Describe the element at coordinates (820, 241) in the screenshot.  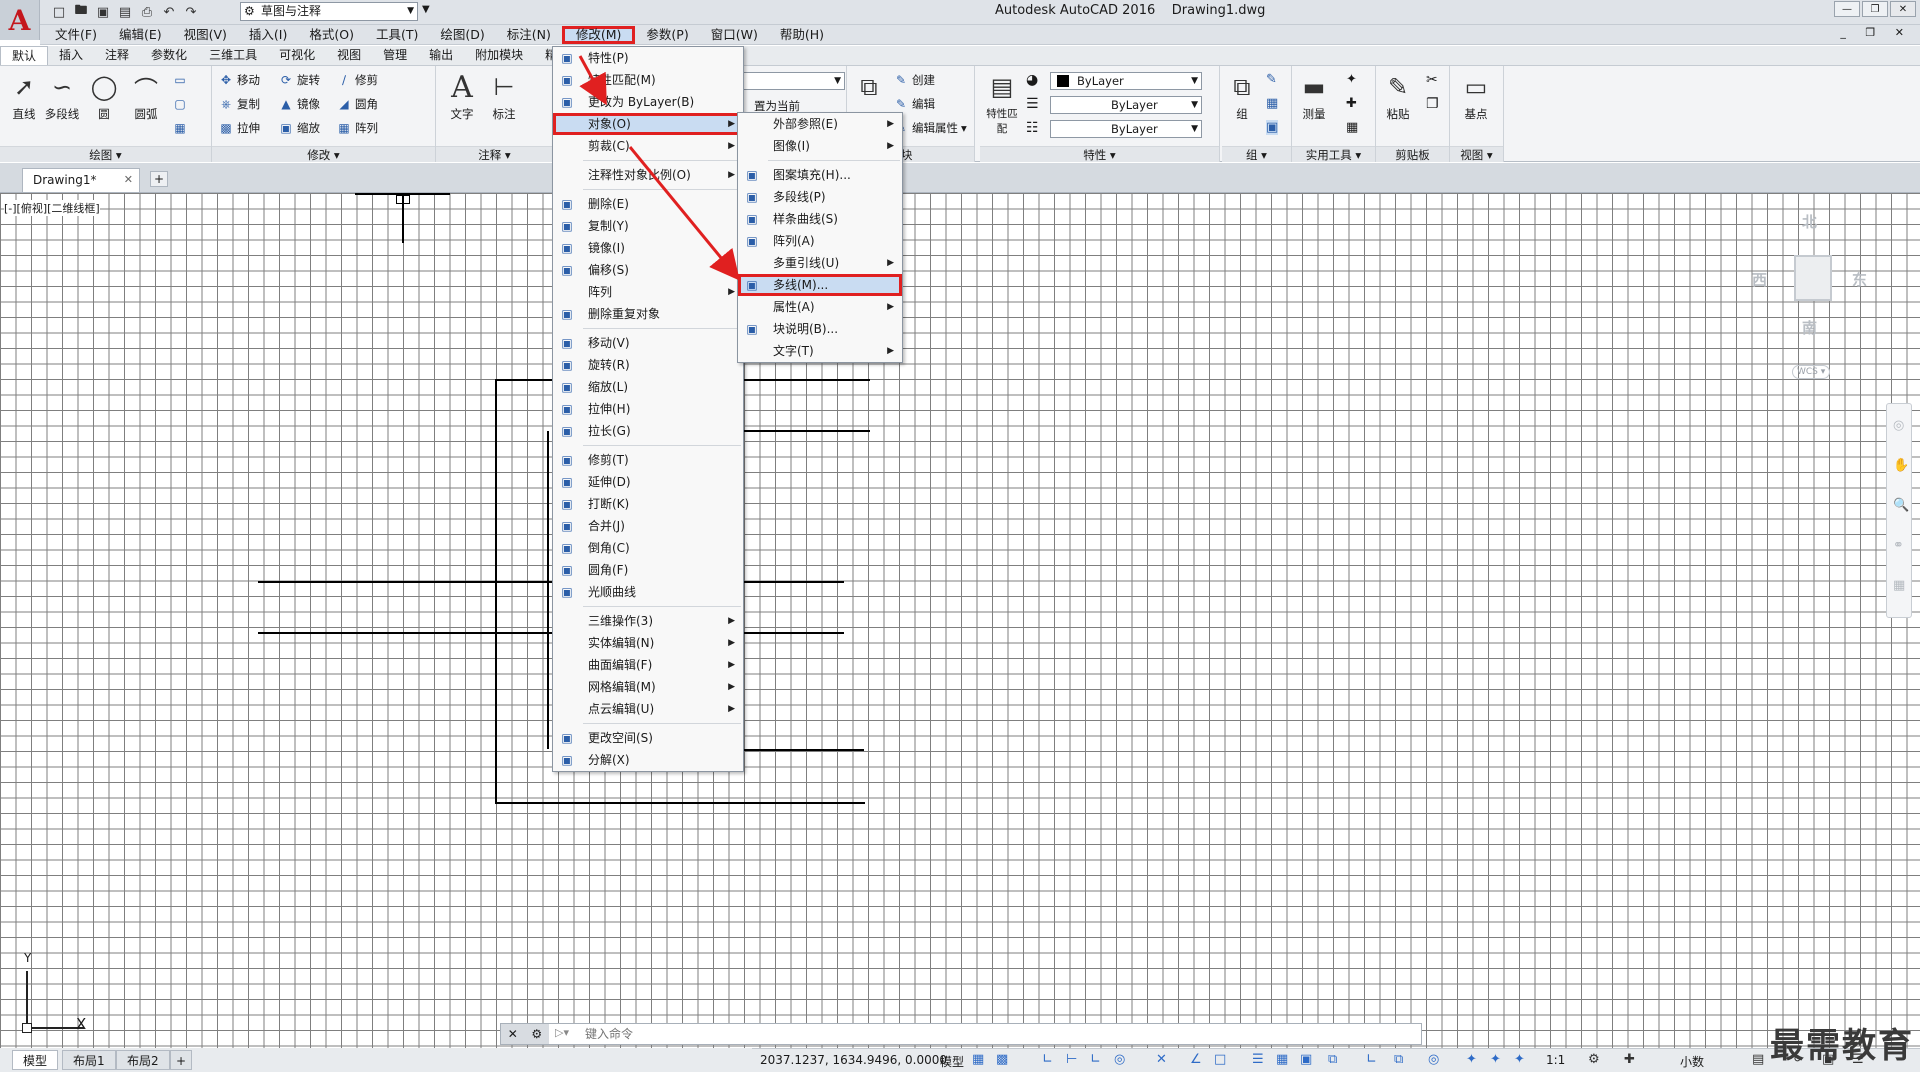
I see `object-menu-item: ▣ 阵列(A)` at that location.